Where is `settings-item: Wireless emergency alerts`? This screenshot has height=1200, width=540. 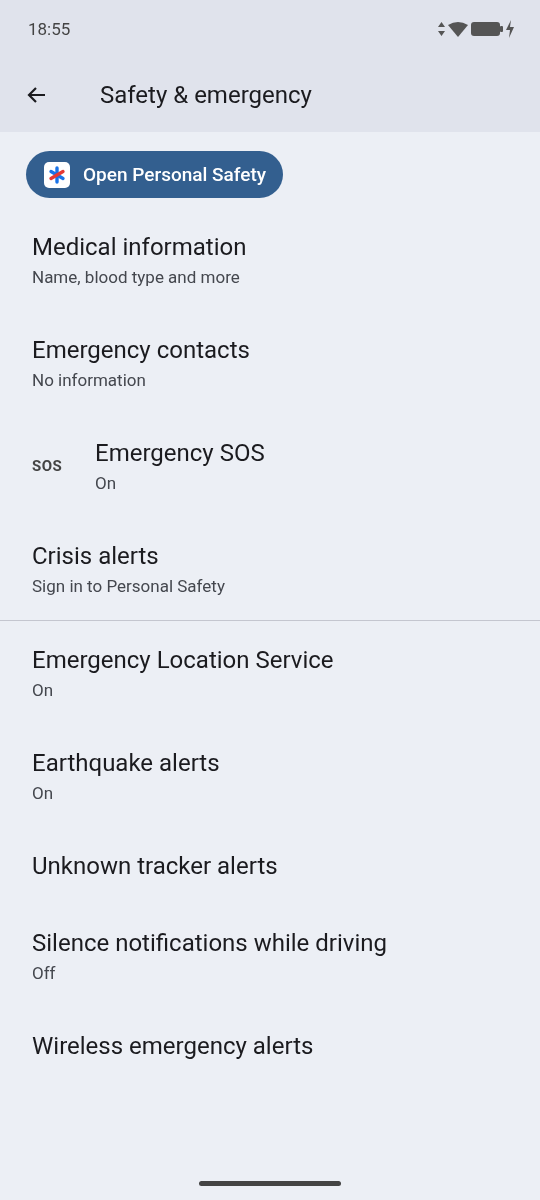
settings-item: Wireless emergency alerts is located at coordinates (270, 1045).